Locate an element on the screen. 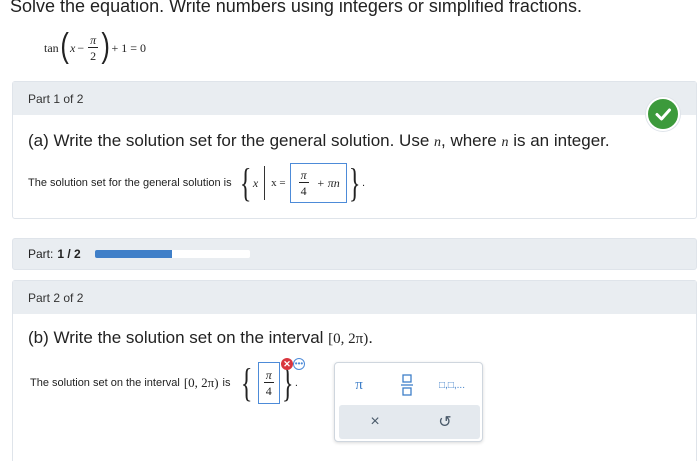  equation-fraction: π 2 is located at coordinates (93, 48).